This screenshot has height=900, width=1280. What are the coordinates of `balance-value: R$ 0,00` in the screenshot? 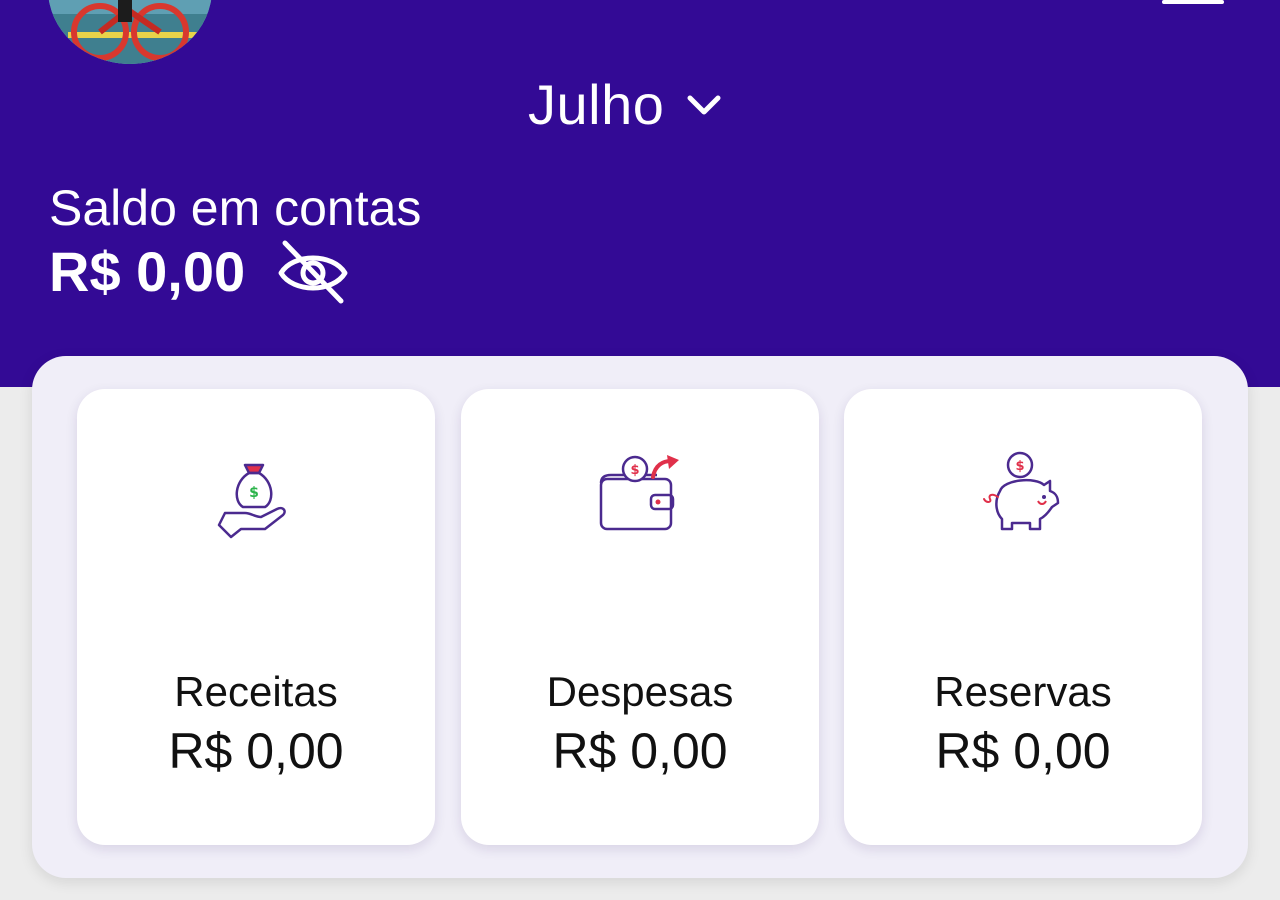 It's located at (147, 271).